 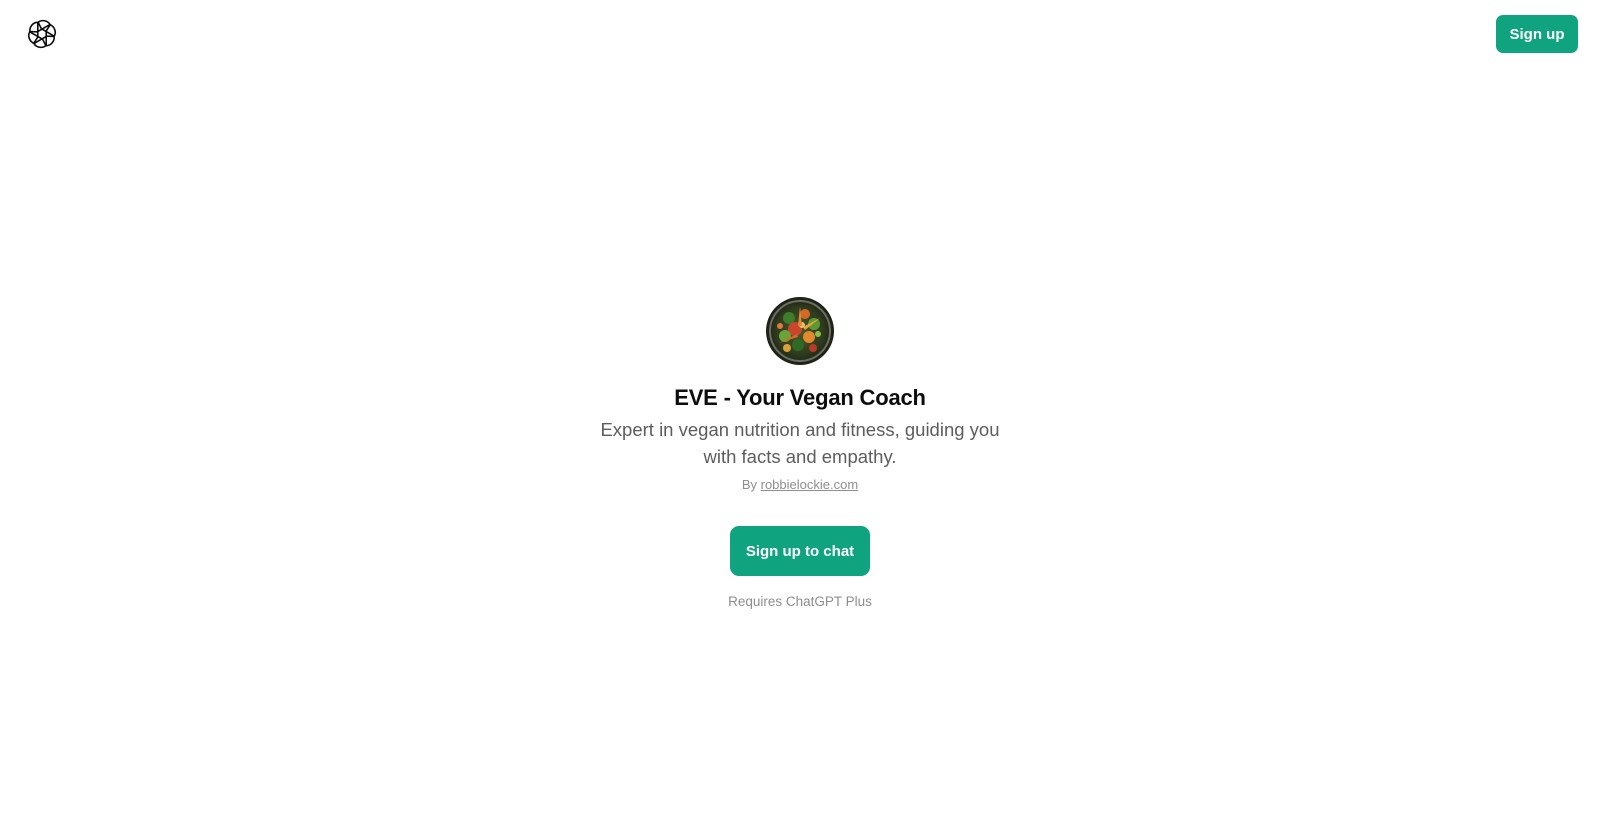 What do you see at coordinates (42, 34) in the screenshot?
I see `openai-logo-icon` at bounding box center [42, 34].